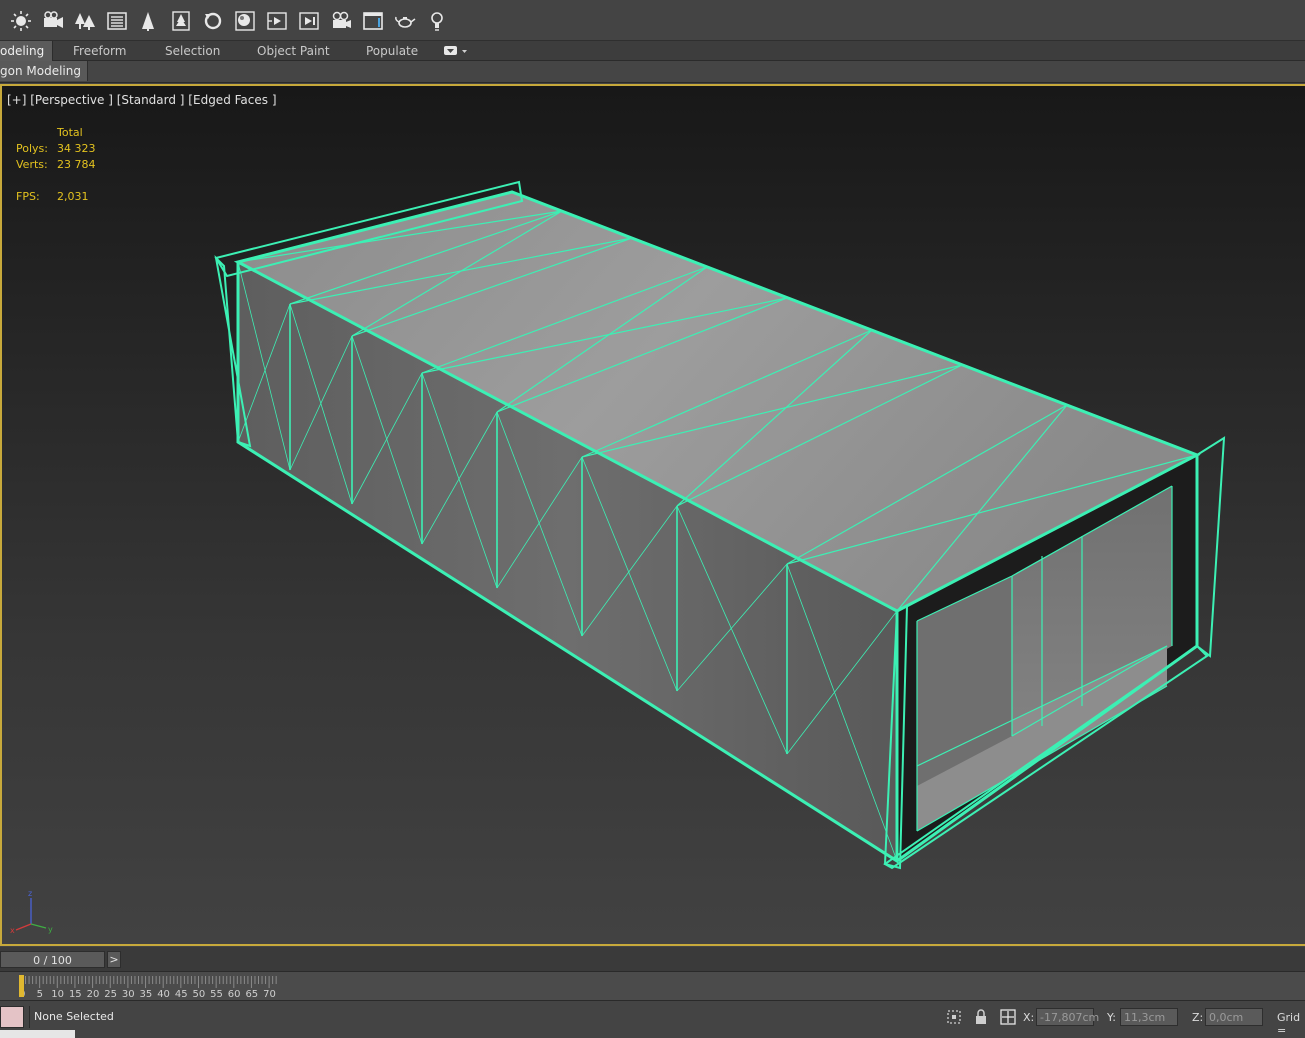 The width and height of the screenshot is (1305, 1038). Describe the element at coordinates (32, 148) in the screenshot. I see `polys-label: Polys:` at that location.